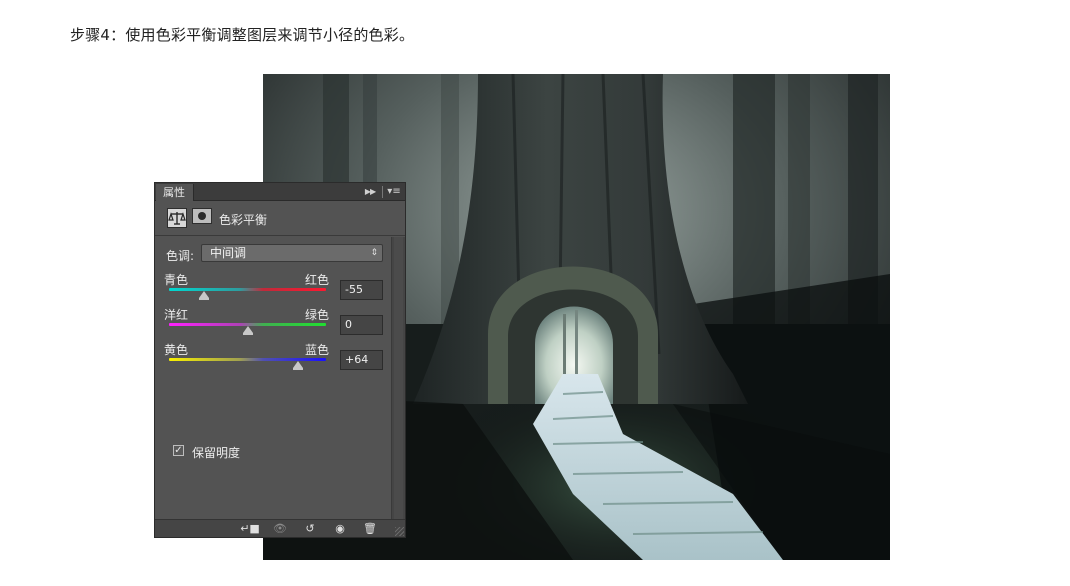 This screenshot has height=586, width=1070. I want to click on slider-left-label: 洋红, so click(176, 315).